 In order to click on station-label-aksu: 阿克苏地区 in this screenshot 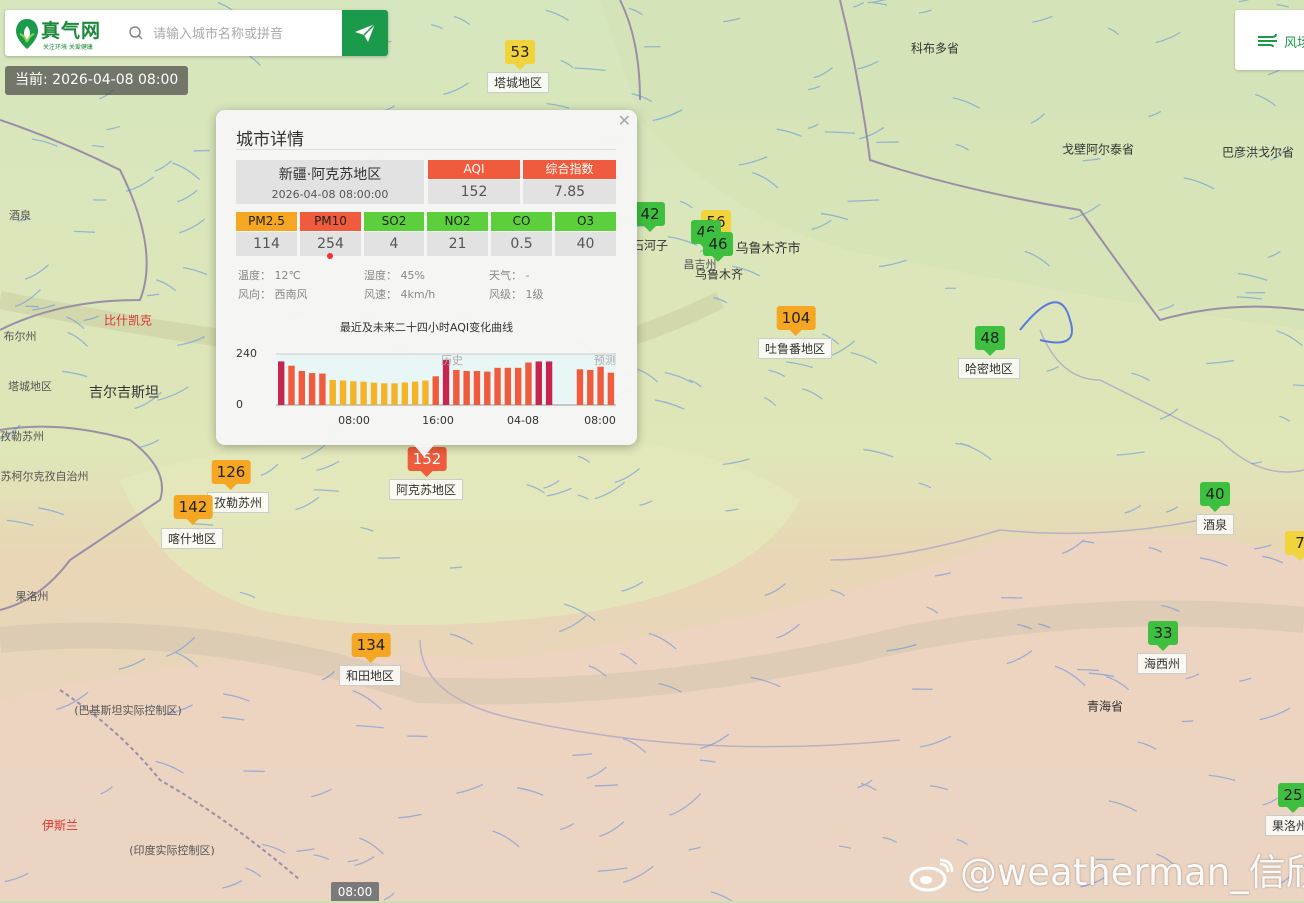, I will do `click(426, 489)`.